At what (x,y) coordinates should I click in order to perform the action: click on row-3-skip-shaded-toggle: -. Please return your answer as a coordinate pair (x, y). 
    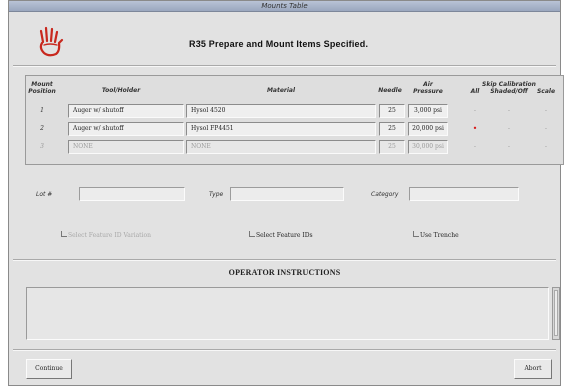
    Looking at the image, I should click on (509, 147).